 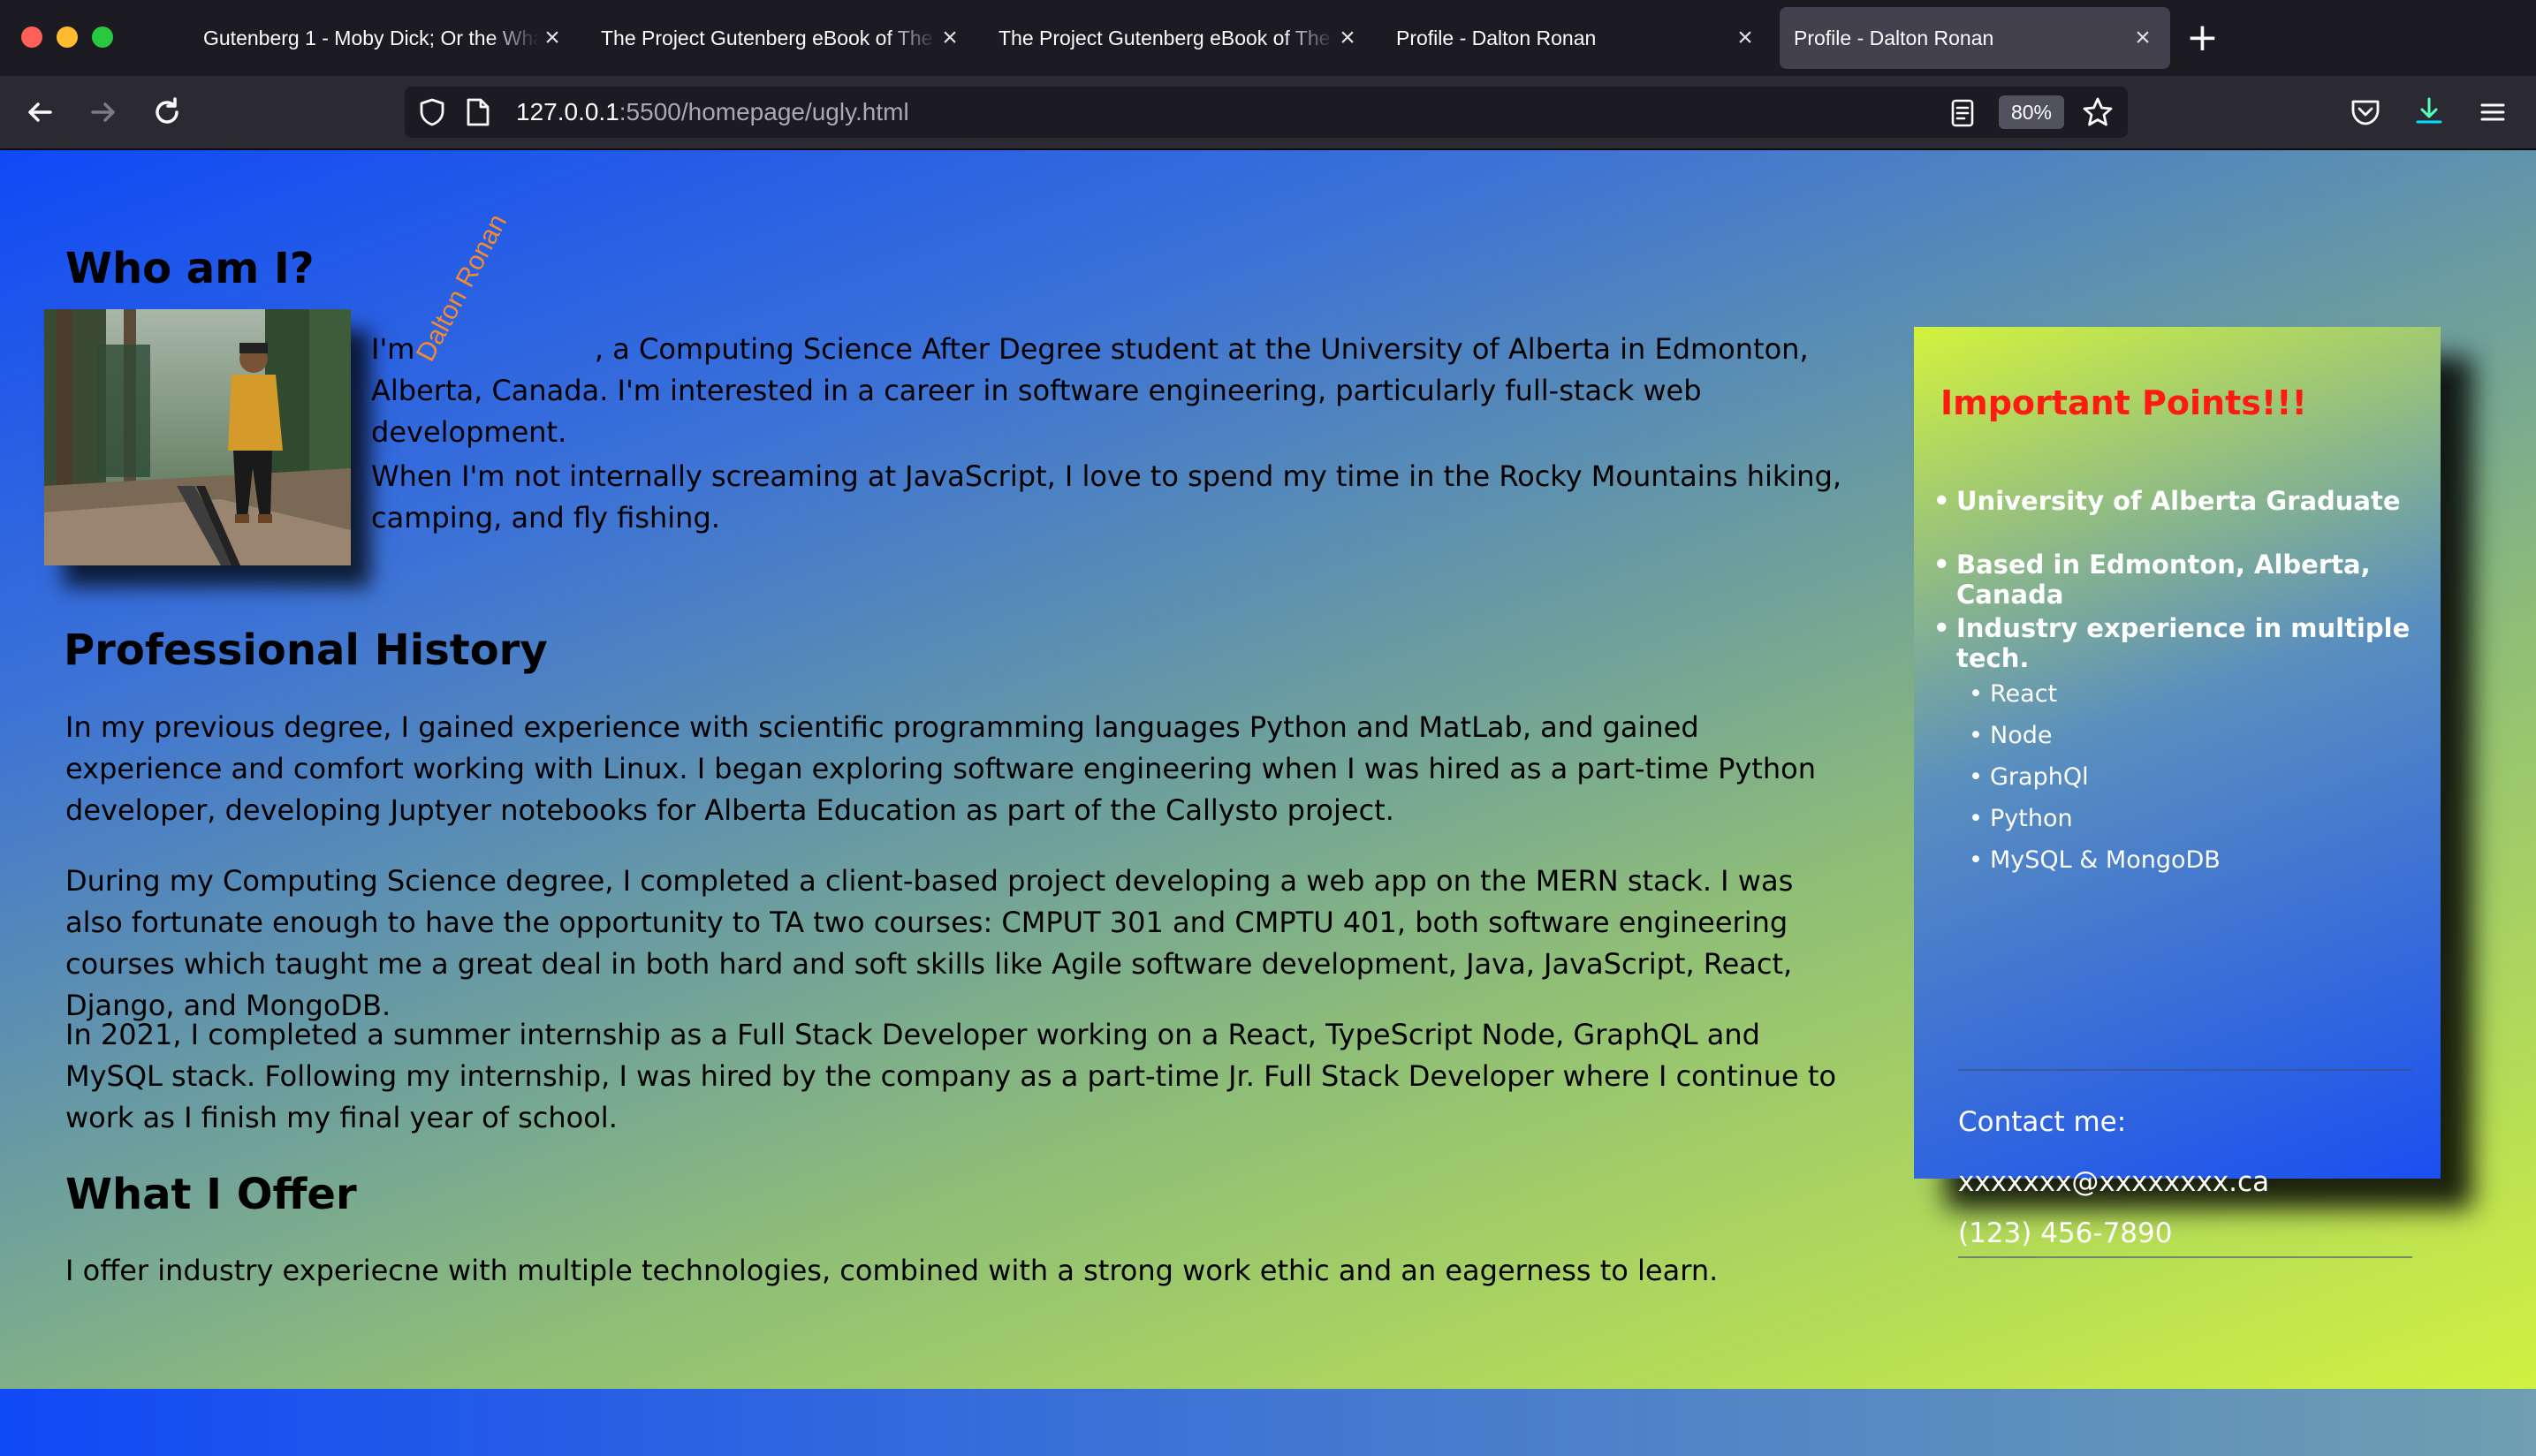 I want to click on bookmark-star-icon, so click(x=2098, y=114).